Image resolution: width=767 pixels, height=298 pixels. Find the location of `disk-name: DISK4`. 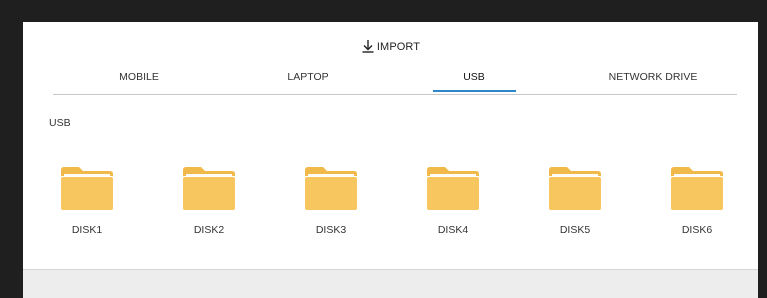

disk-name: DISK4 is located at coordinates (453, 230).